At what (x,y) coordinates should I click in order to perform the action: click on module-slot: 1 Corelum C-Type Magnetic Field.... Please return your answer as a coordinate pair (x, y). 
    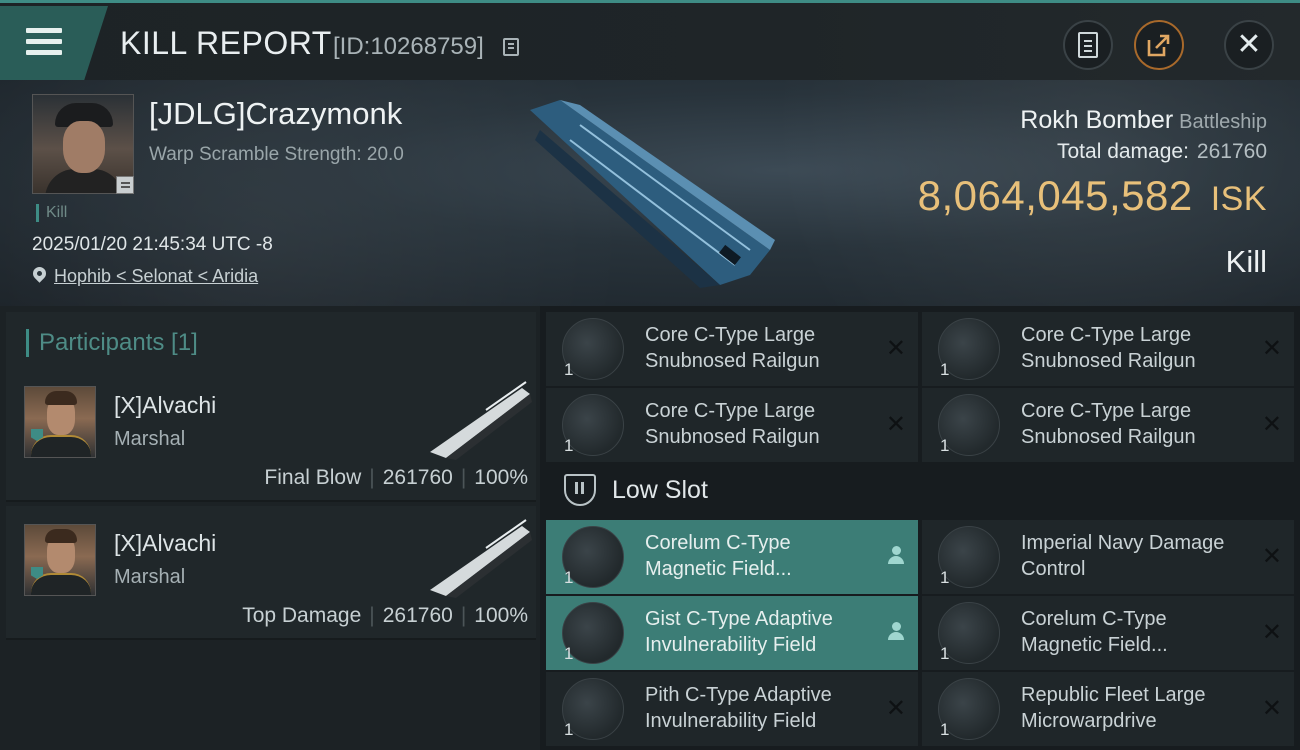
    Looking at the image, I should click on (732, 557).